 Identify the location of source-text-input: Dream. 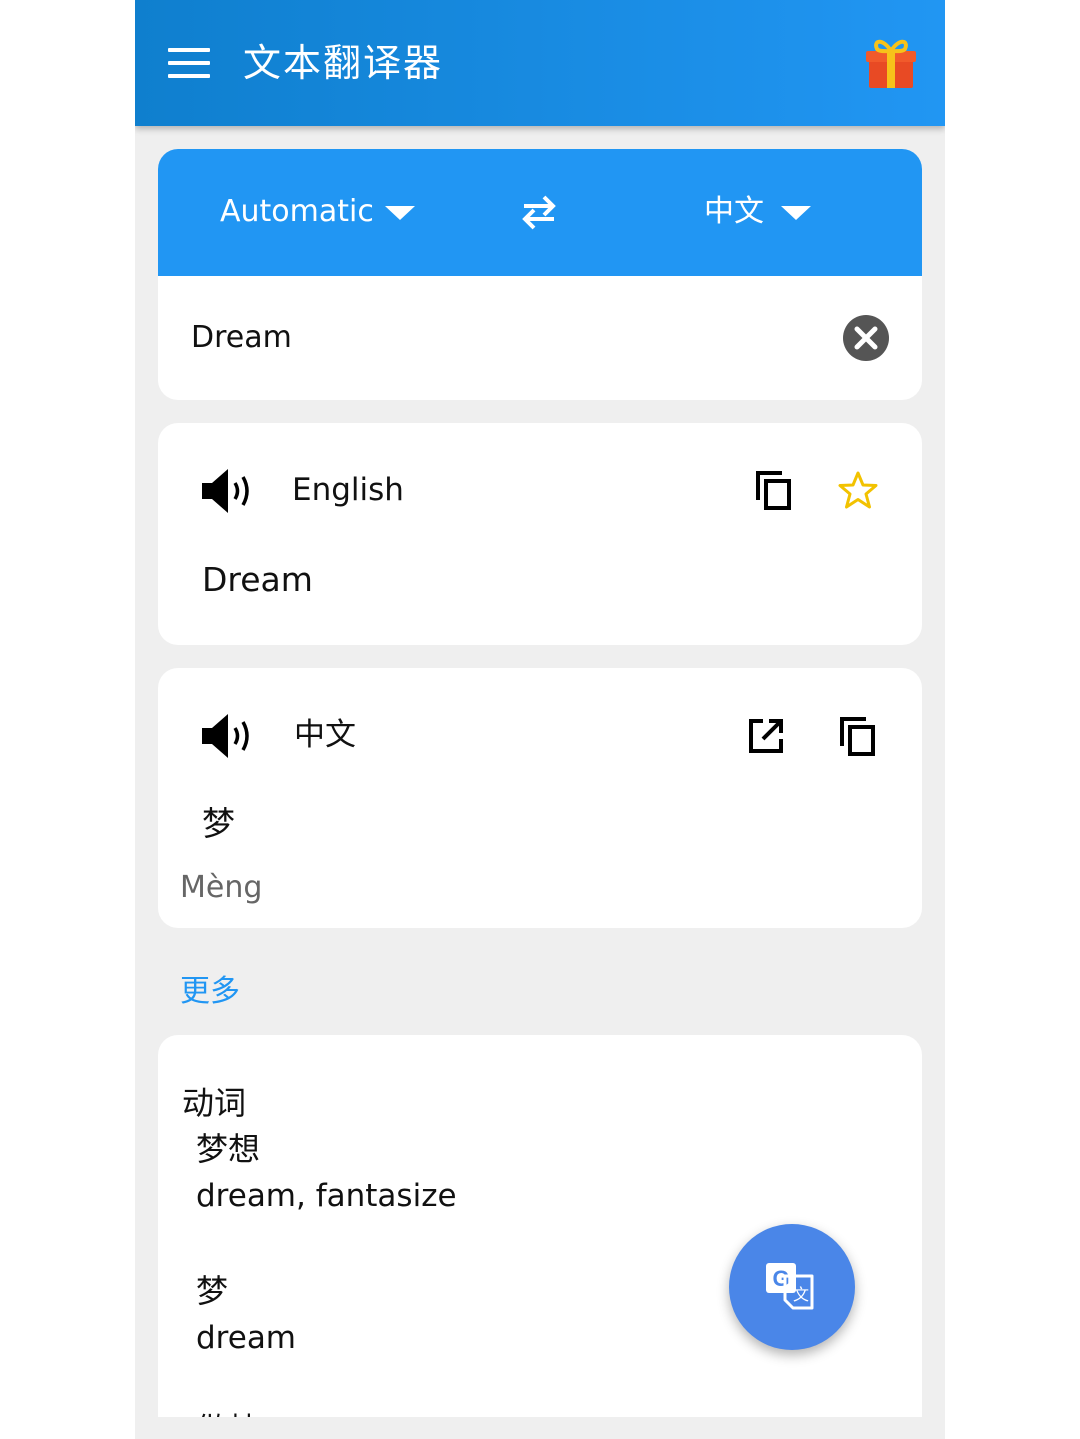
(241, 338).